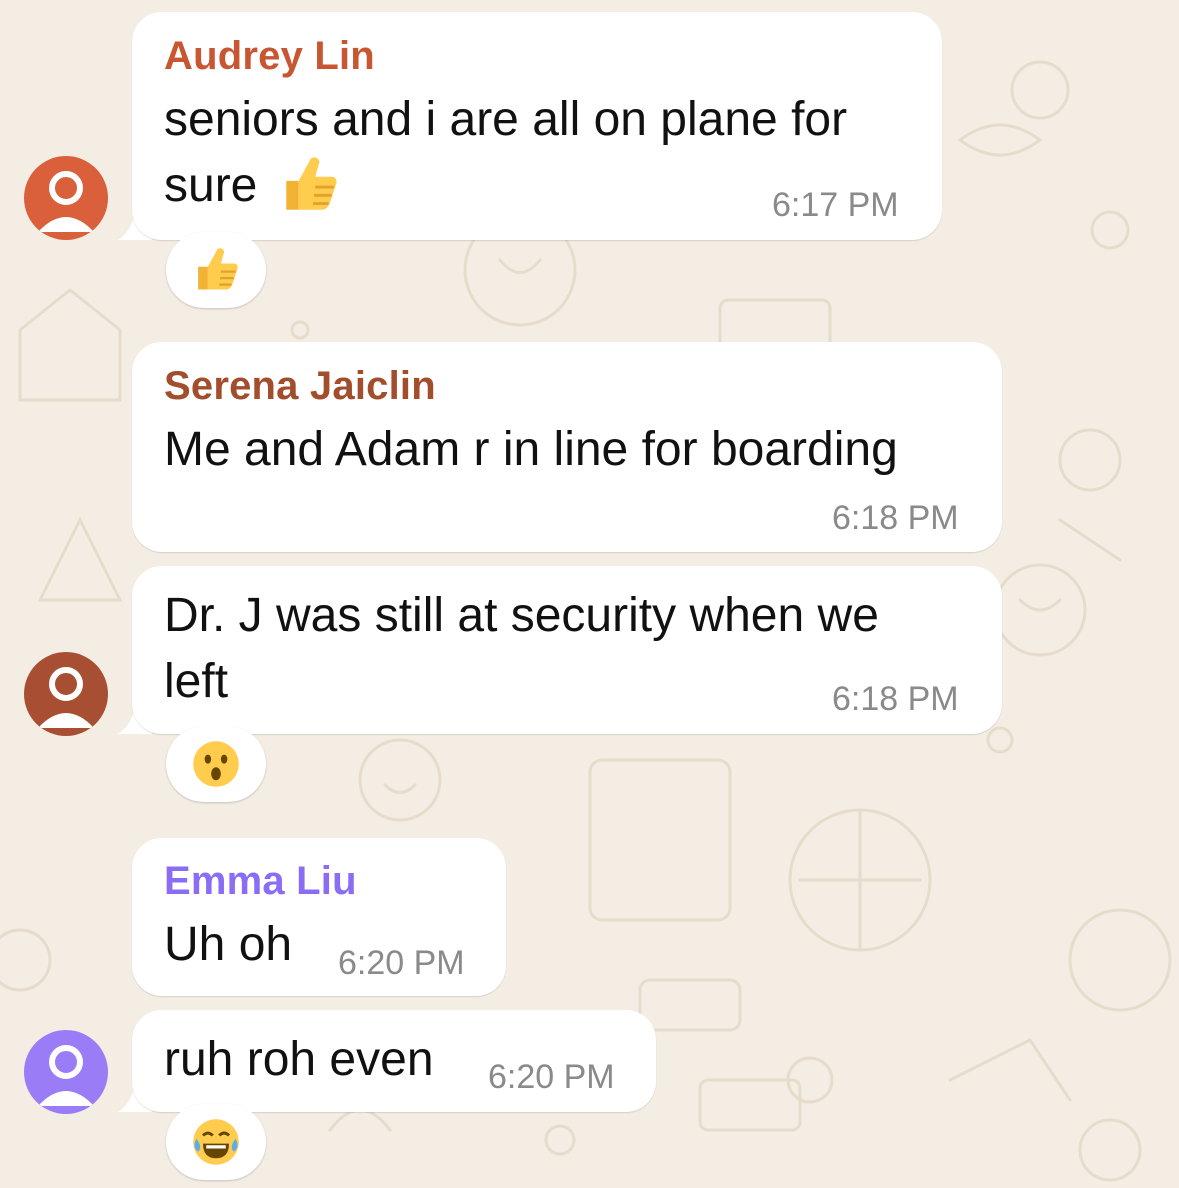  What do you see at coordinates (196, 681) in the screenshot?
I see `message-text-line: left` at bounding box center [196, 681].